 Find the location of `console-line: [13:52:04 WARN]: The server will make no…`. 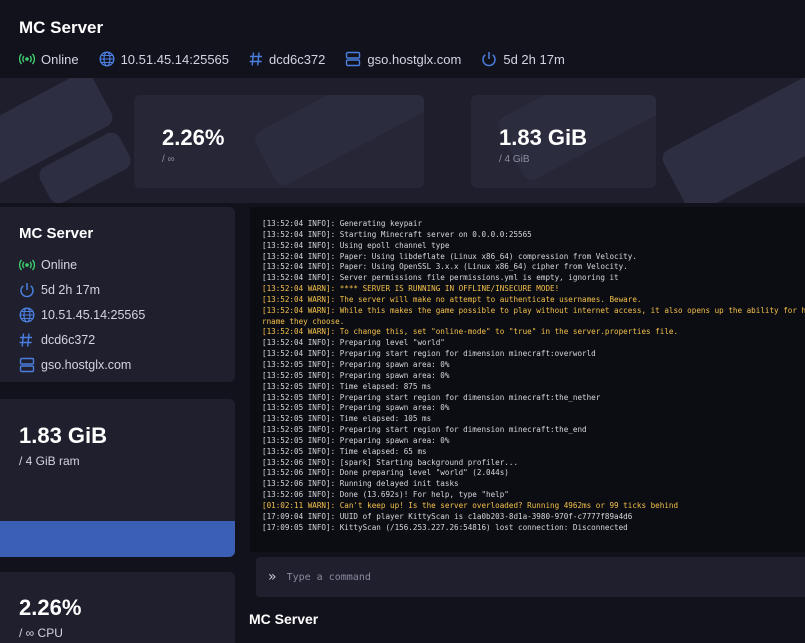

console-line: [13:52:04 WARN]: The server will make no… is located at coordinates (452, 299).